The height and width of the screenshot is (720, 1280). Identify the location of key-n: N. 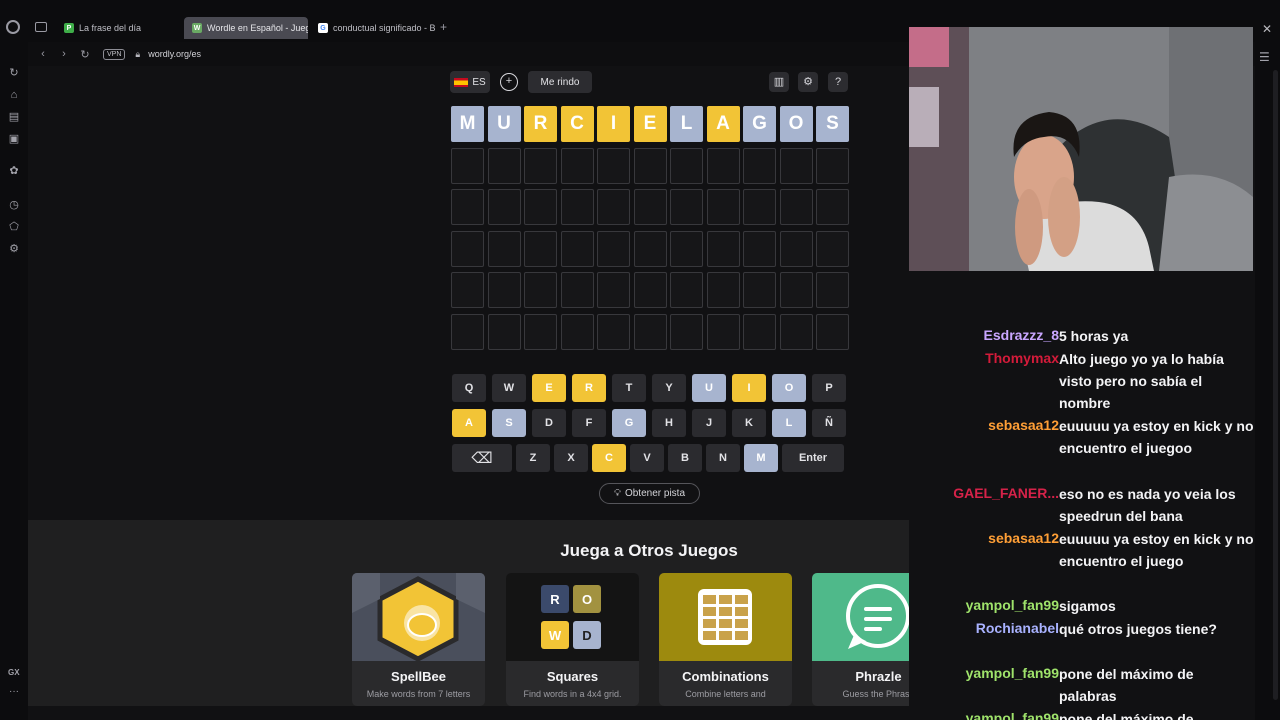
(723, 458).